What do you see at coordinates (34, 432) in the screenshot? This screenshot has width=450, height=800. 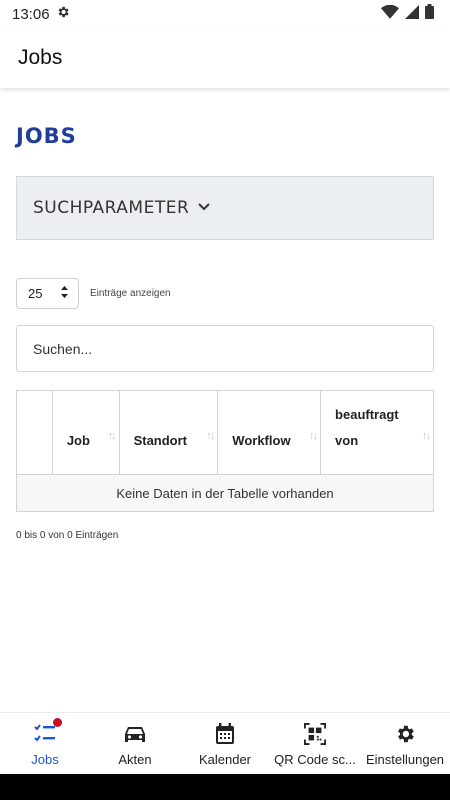 I see `column-header-select` at bounding box center [34, 432].